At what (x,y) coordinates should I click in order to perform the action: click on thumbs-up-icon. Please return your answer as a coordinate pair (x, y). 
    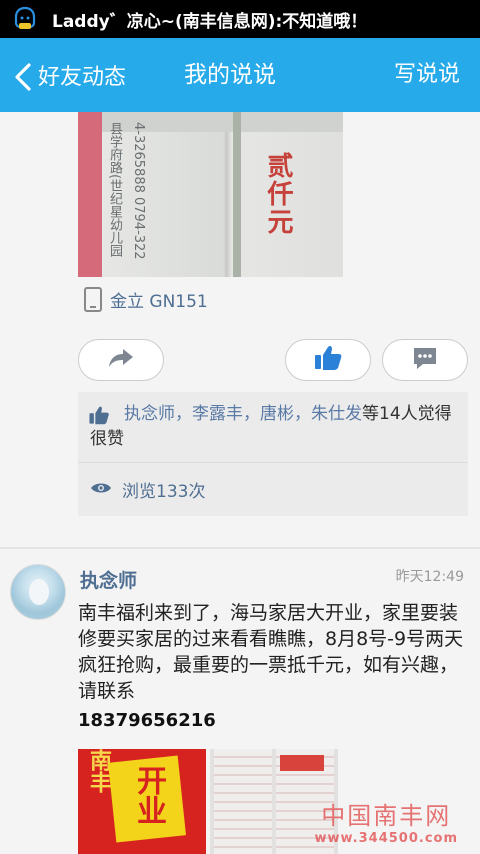
    Looking at the image, I should click on (328, 360).